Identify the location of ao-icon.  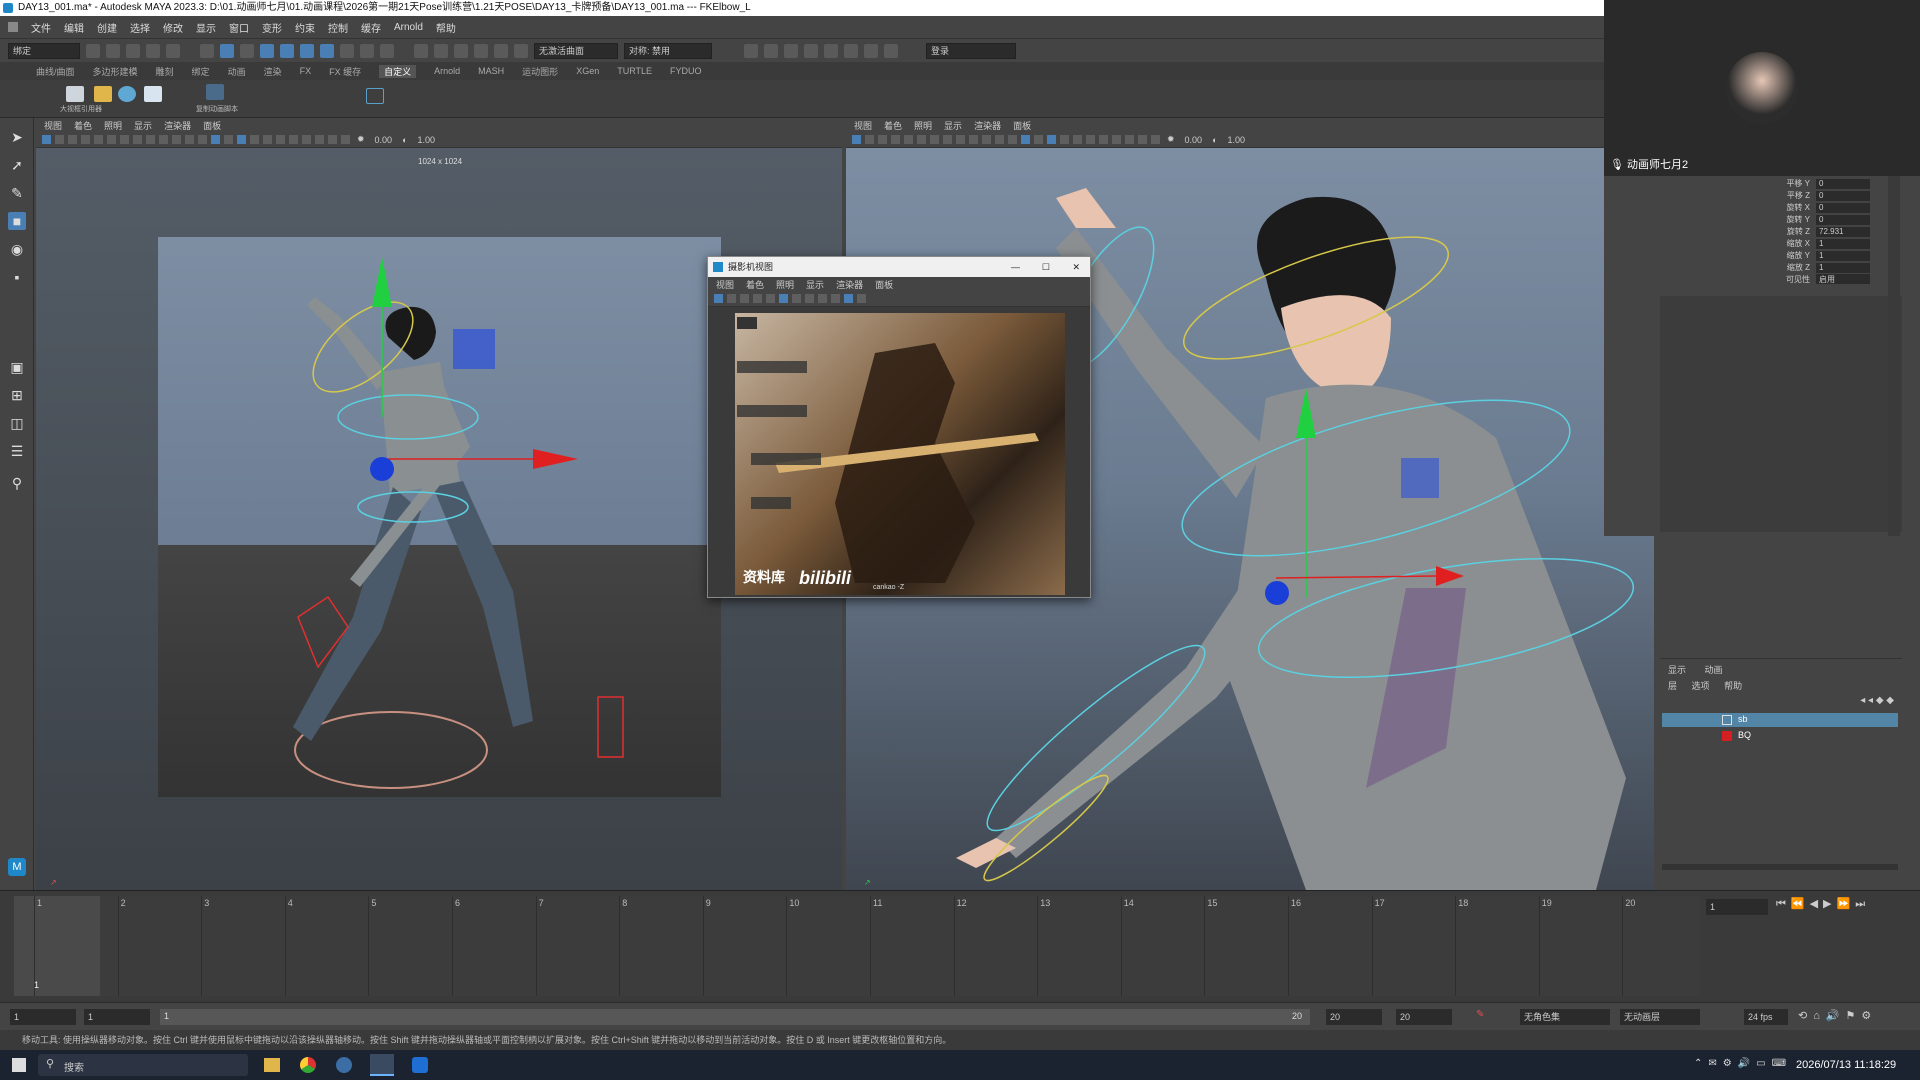
(280, 139).